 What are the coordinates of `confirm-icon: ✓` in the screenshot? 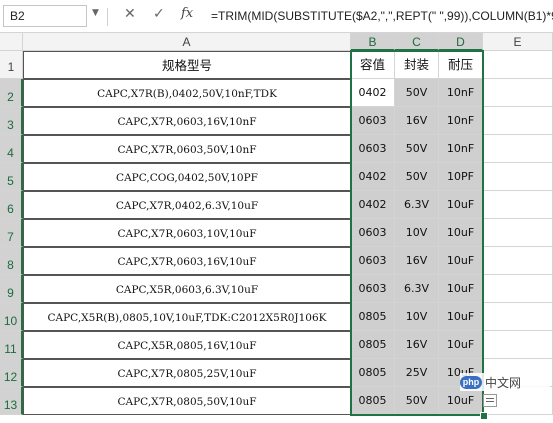 It's located at (159, 14).